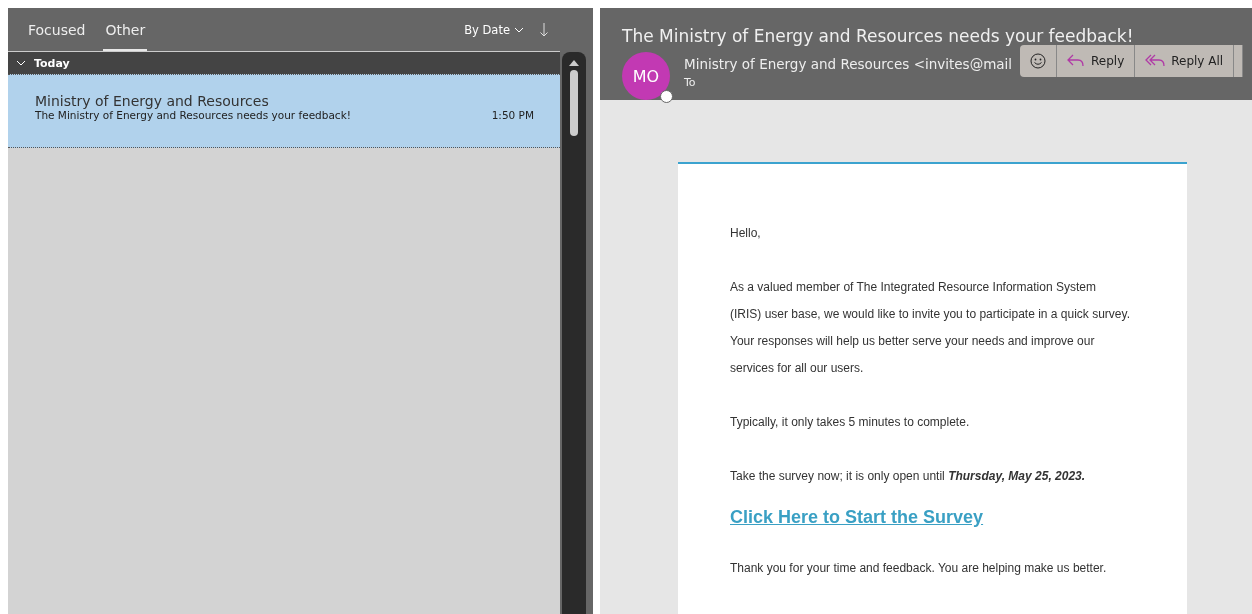 Image resolution: width=1252 pixels, height=614 pixels. I want to click on sender-address: Ministry of Energy and Resources <invites@mail, so click(849, 64).